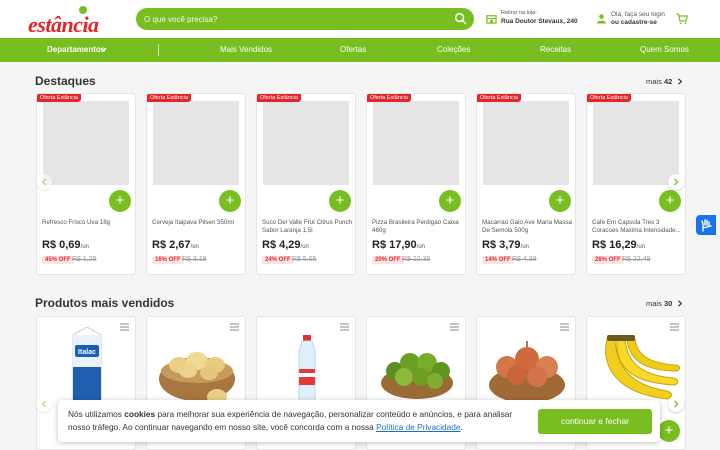 The width and height of the screenshot is (720, 450). Describe the element at coordinates (460, 18) in the screenshot. I see `search-icon` at that location.